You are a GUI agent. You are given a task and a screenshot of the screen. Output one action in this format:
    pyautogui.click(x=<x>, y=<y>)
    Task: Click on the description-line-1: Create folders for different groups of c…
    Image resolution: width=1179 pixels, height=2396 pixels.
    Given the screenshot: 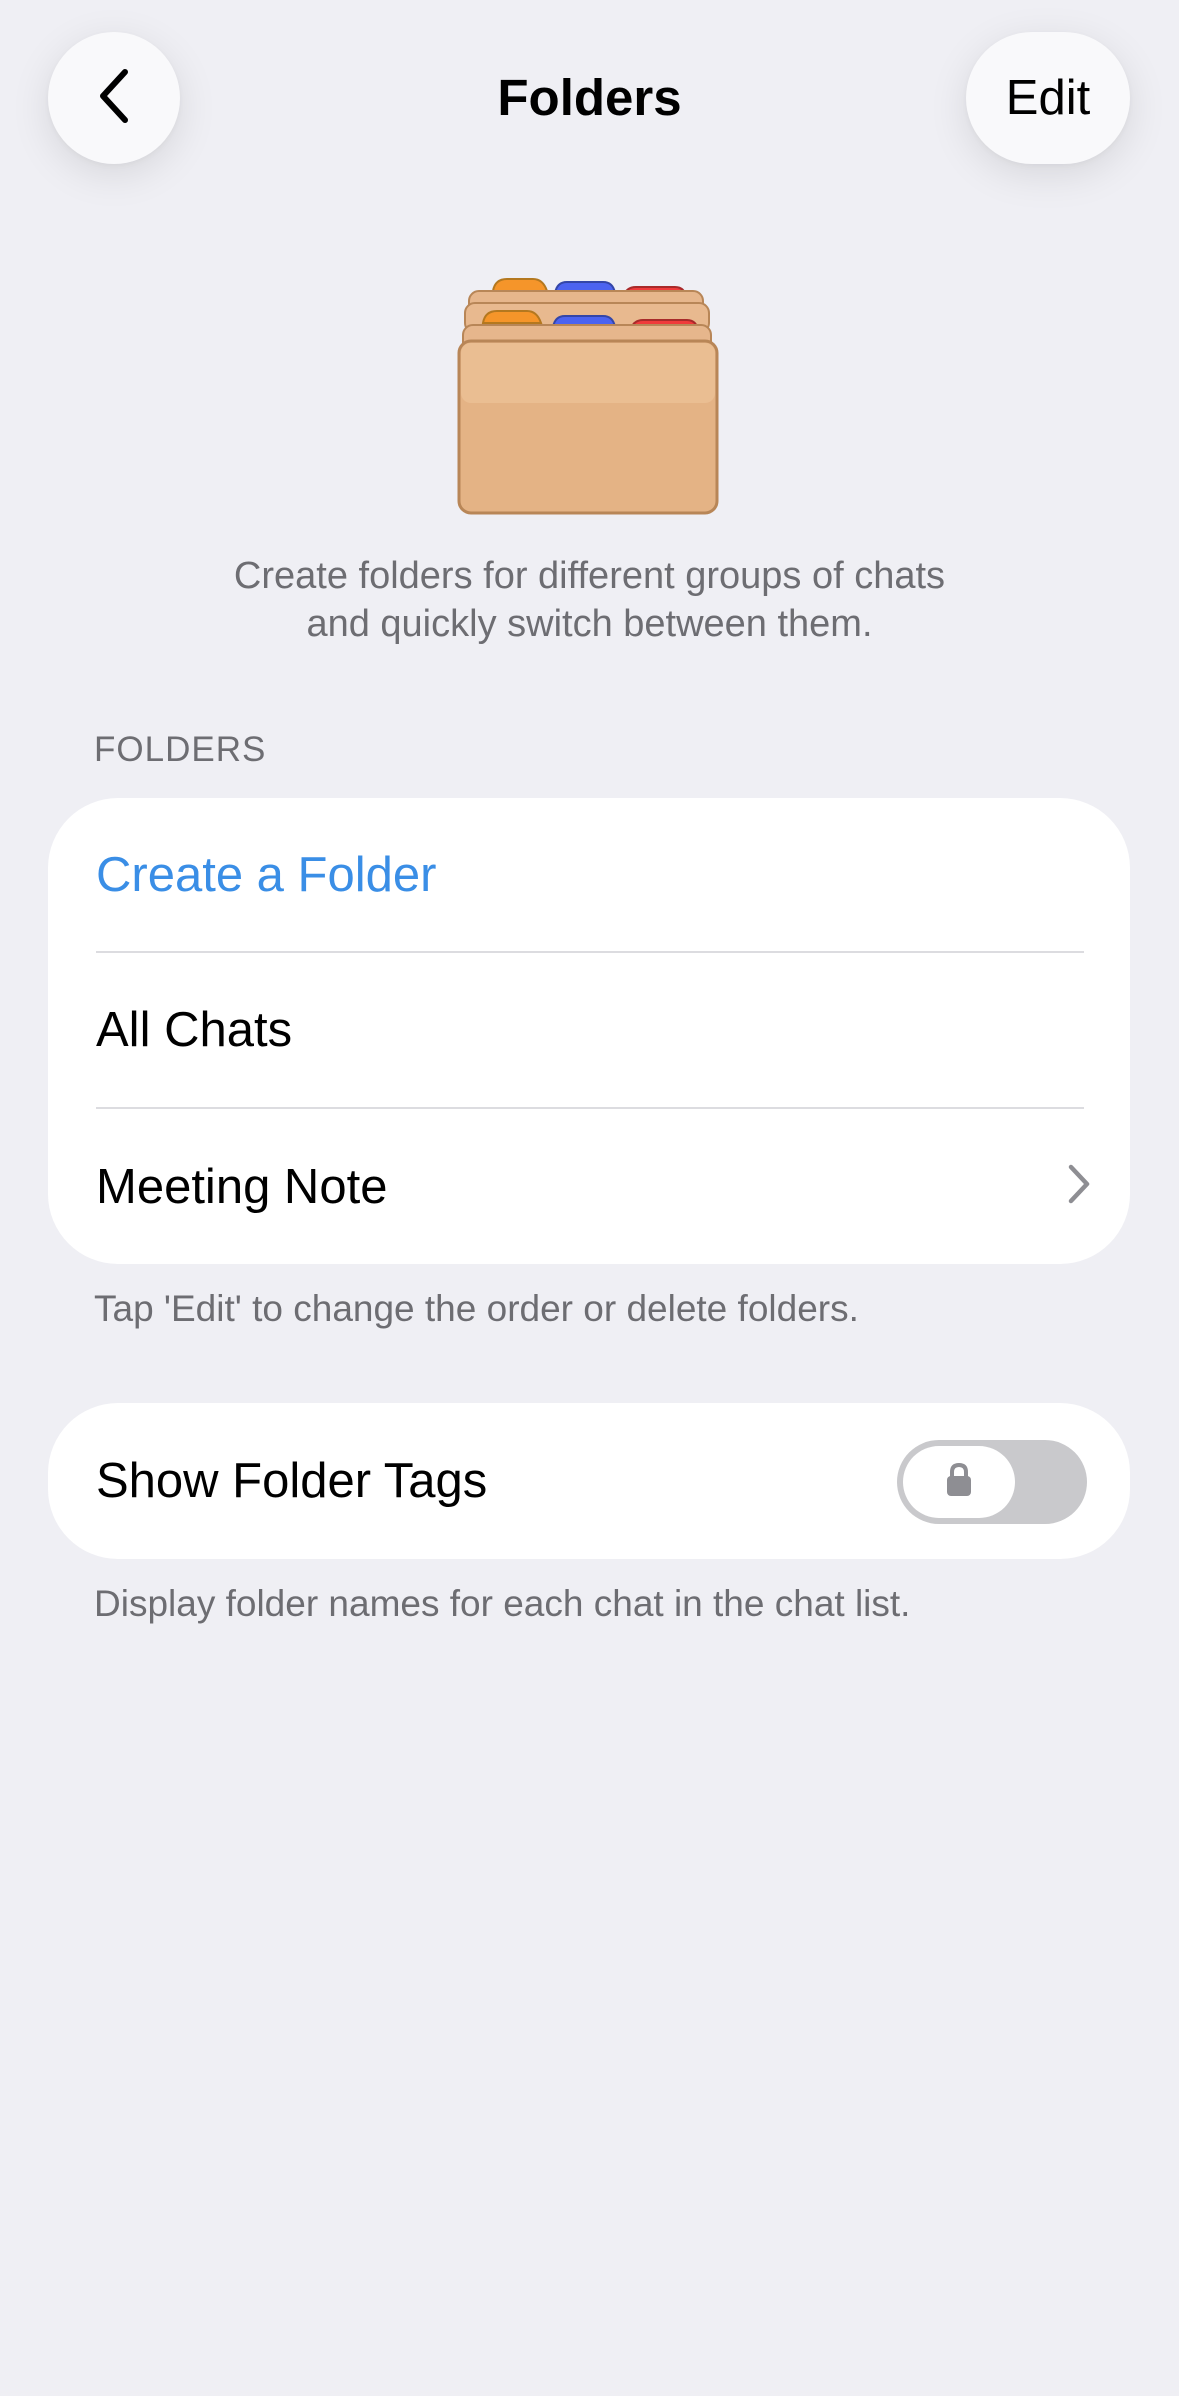 What is the action you would take?
    pyautogui.click(x=589, y=576)
    